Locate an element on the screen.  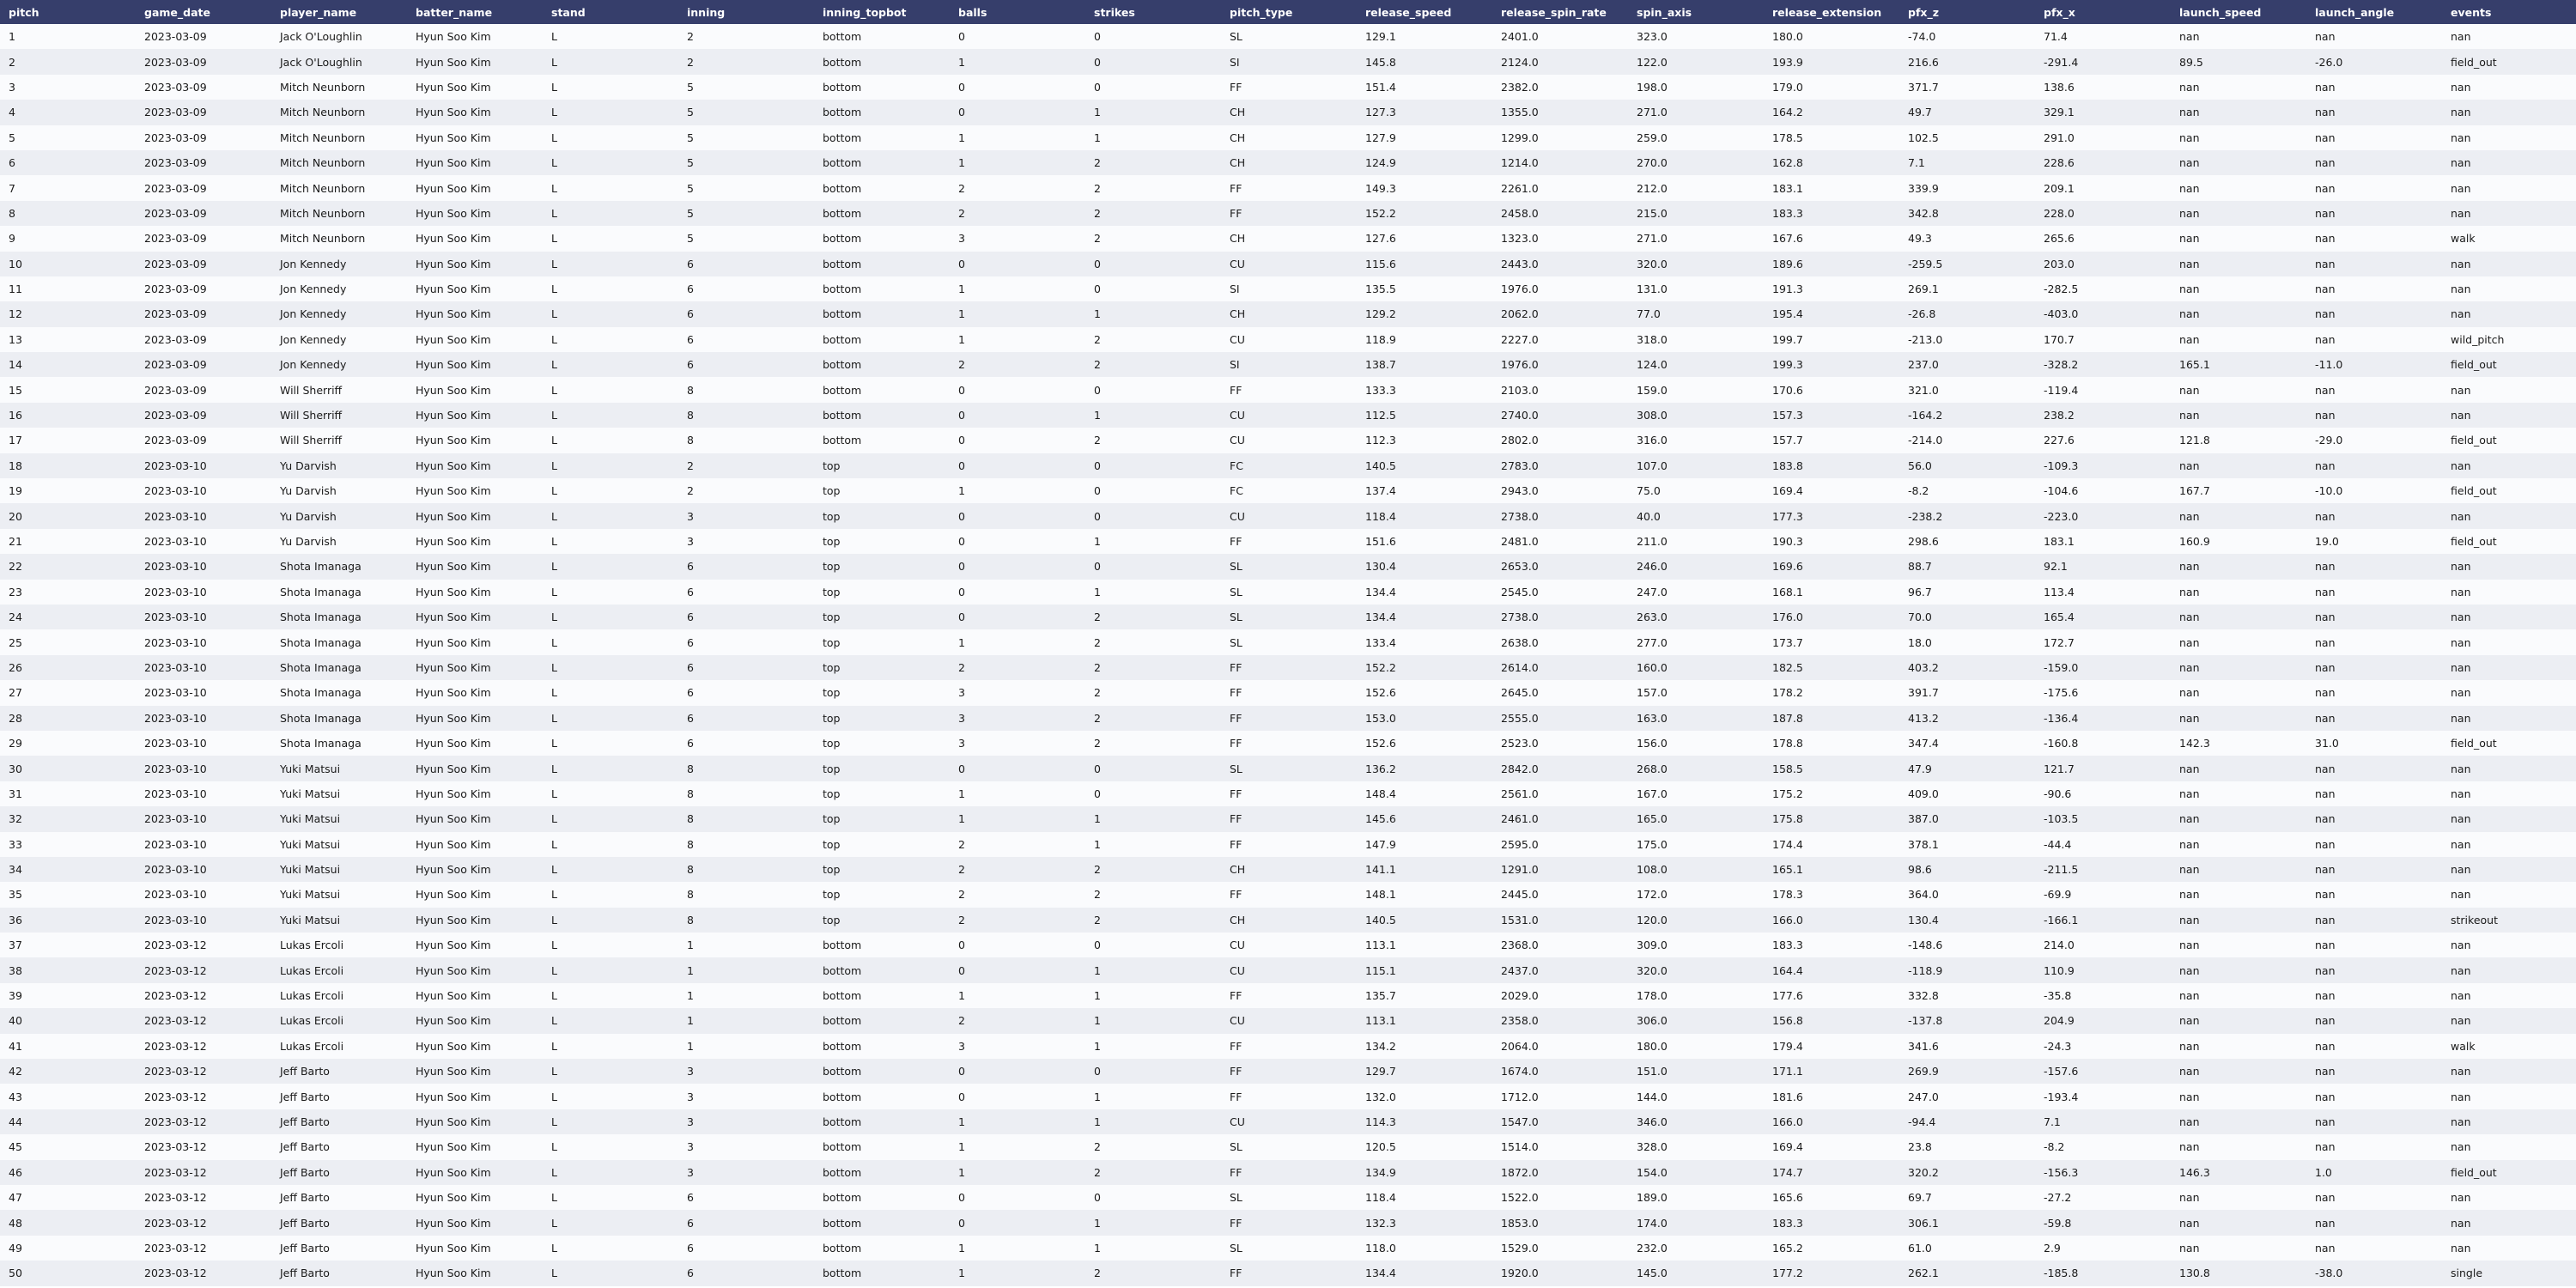
cell-pfx-z: -213.0 is located at coordinates (1925, 339).